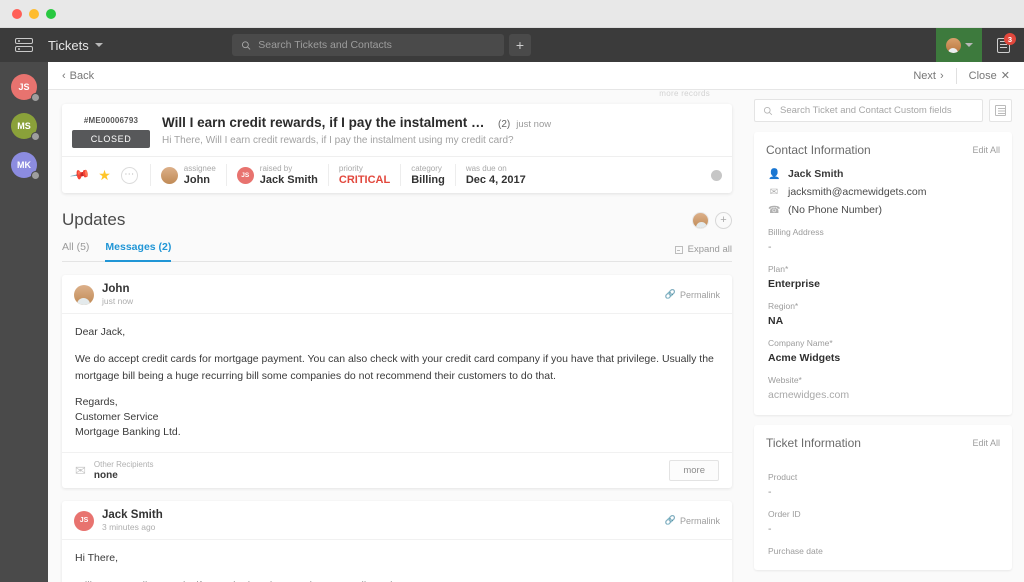  What do you see at coordinates (199, 168) in the screenshot?
I see `meta-label: assignee` at bounding box center [199, 168].